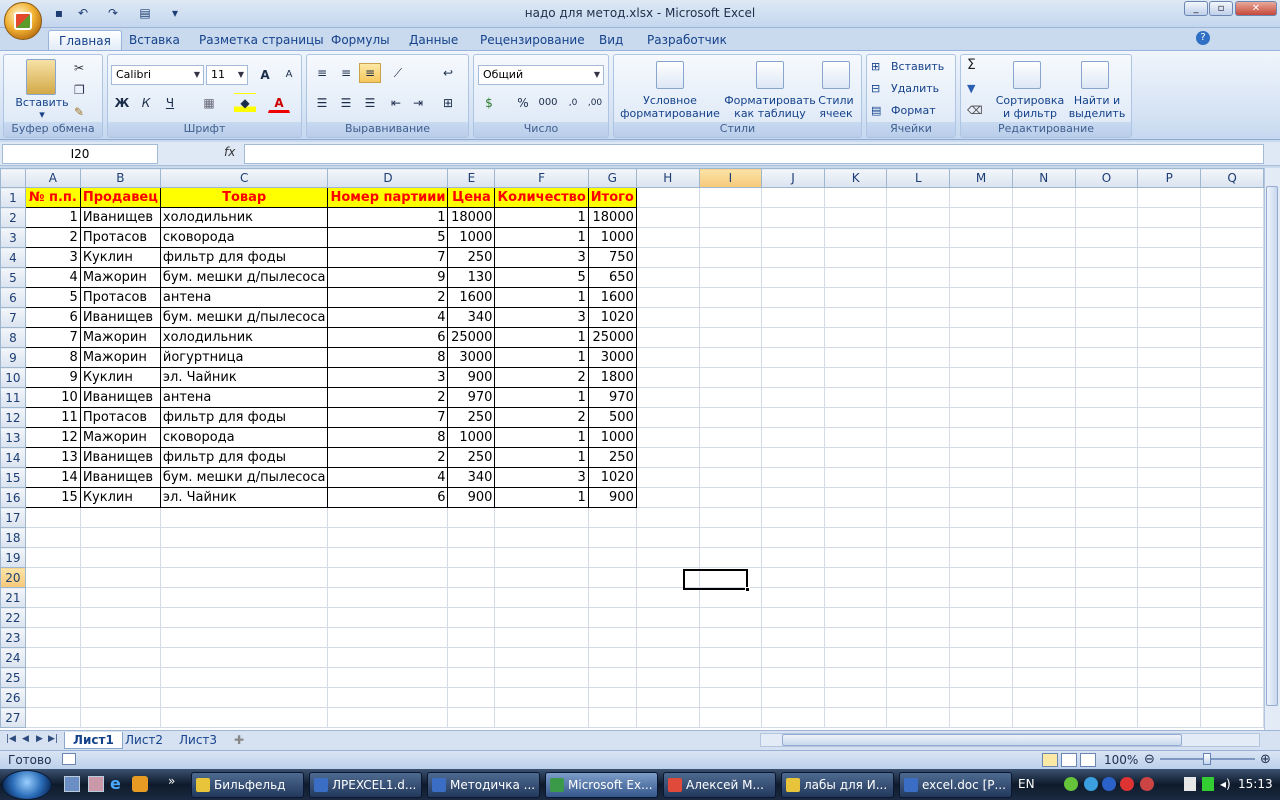 Image resolution: width=1280 pixels, height=800 pixels. What do you see at coordinates (471, 497) in the screenshot?
I see `cell: 900` at bounding box center [471, 497].